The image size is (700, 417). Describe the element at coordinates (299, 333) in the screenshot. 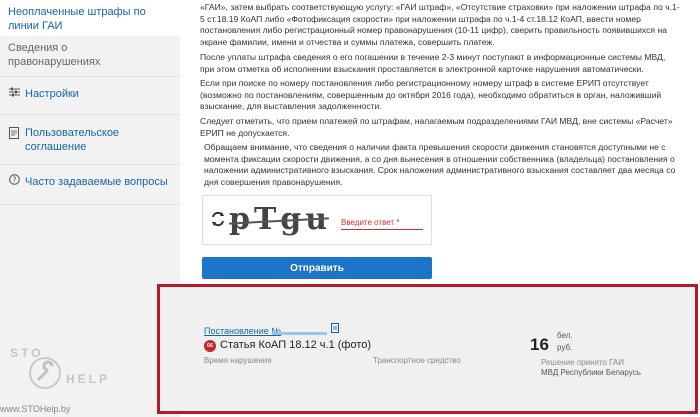

I see `redacted-number` at that location.